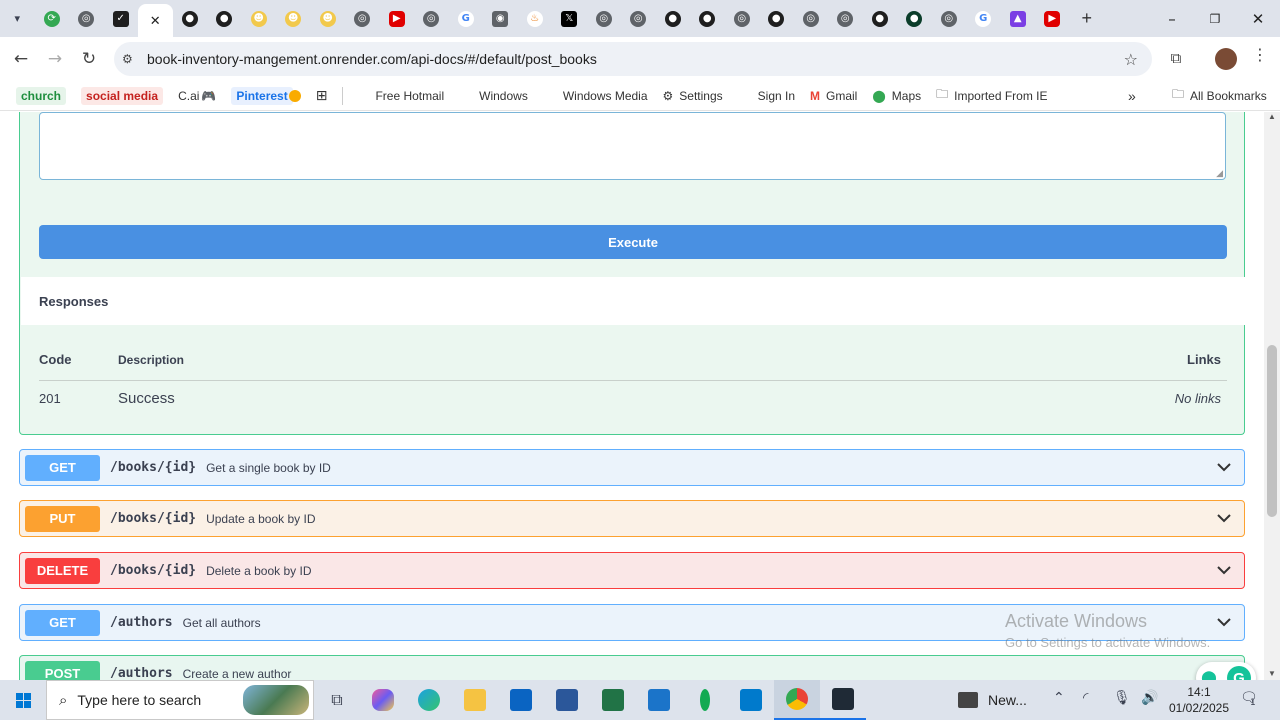 The height and width of the screenshot is (720, 1280). I want to click on bookmark-church: church, so click(41, 96).